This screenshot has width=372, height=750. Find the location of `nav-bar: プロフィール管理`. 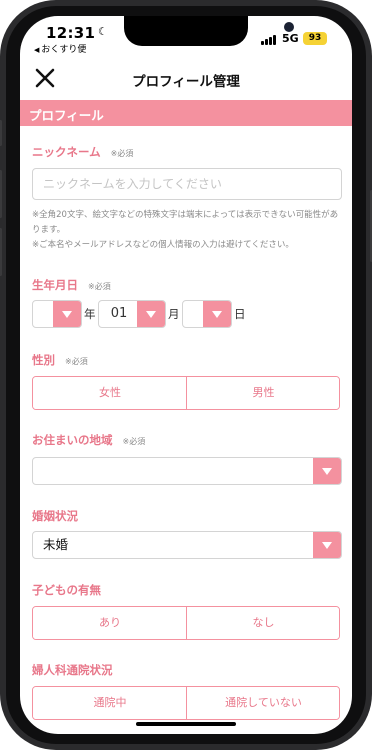

nav-bar: プロフィール管理 is located at coordinates (186, 81).